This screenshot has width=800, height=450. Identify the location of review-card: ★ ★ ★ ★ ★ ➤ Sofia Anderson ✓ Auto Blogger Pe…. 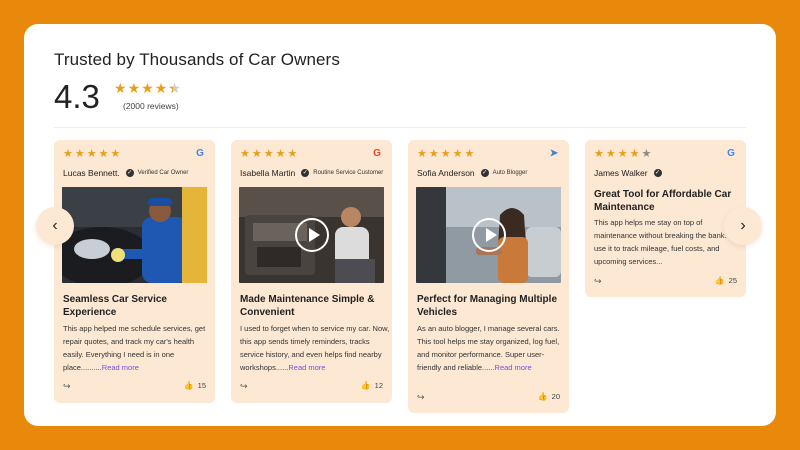
(488, 276).